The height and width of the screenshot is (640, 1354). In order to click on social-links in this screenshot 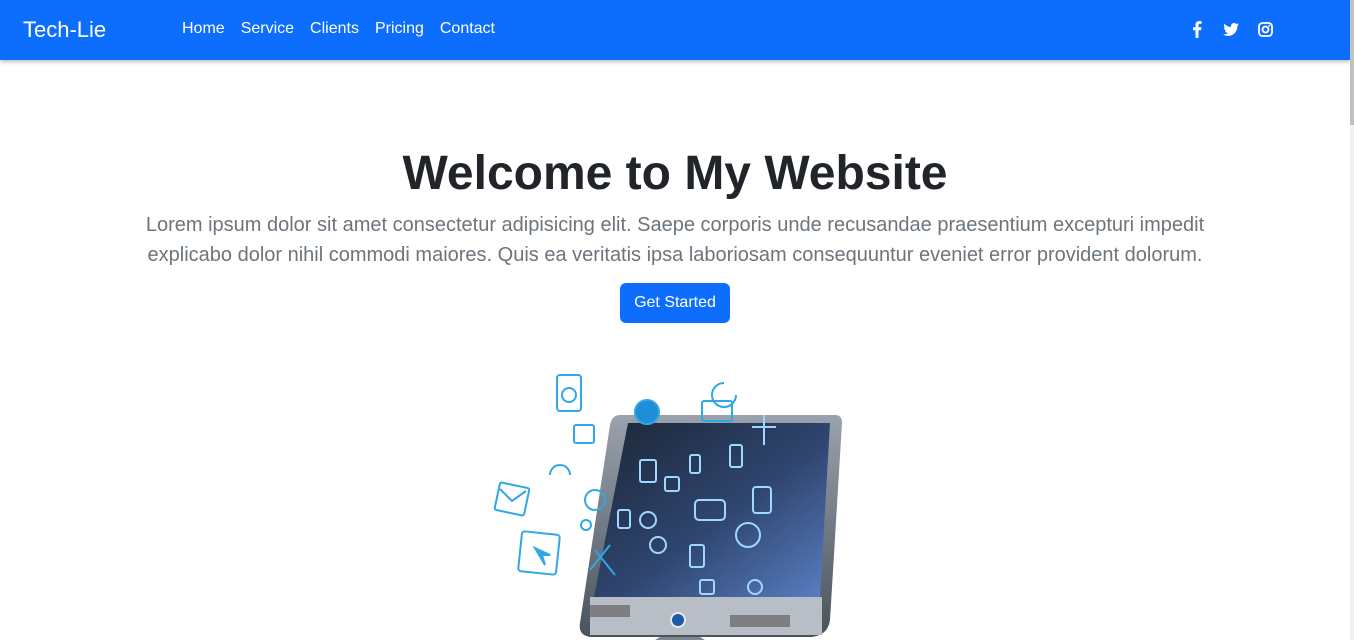, I will do `click(1231, 29)`.